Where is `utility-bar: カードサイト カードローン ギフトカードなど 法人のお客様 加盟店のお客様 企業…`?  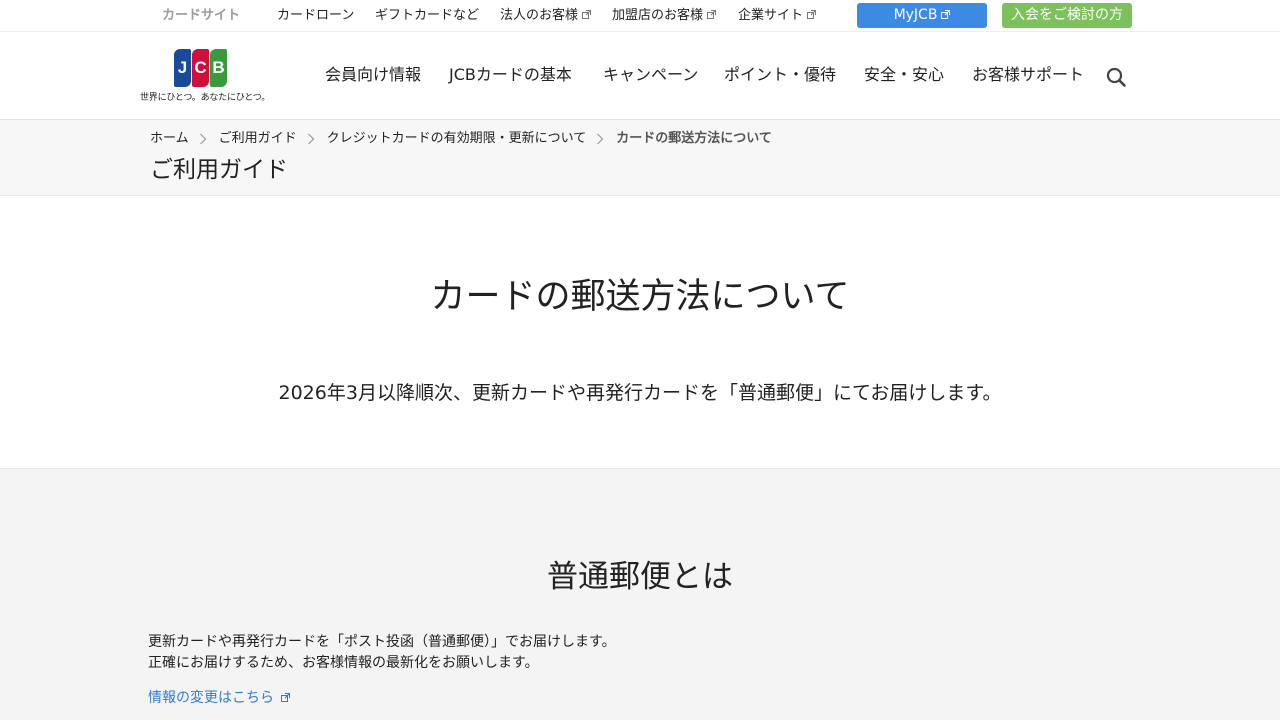
utility-bar: カードサイト カードローン ギフトカードなど 法人のお客様 加盟店のお客様 企業… is located at coordinates (640, 16).